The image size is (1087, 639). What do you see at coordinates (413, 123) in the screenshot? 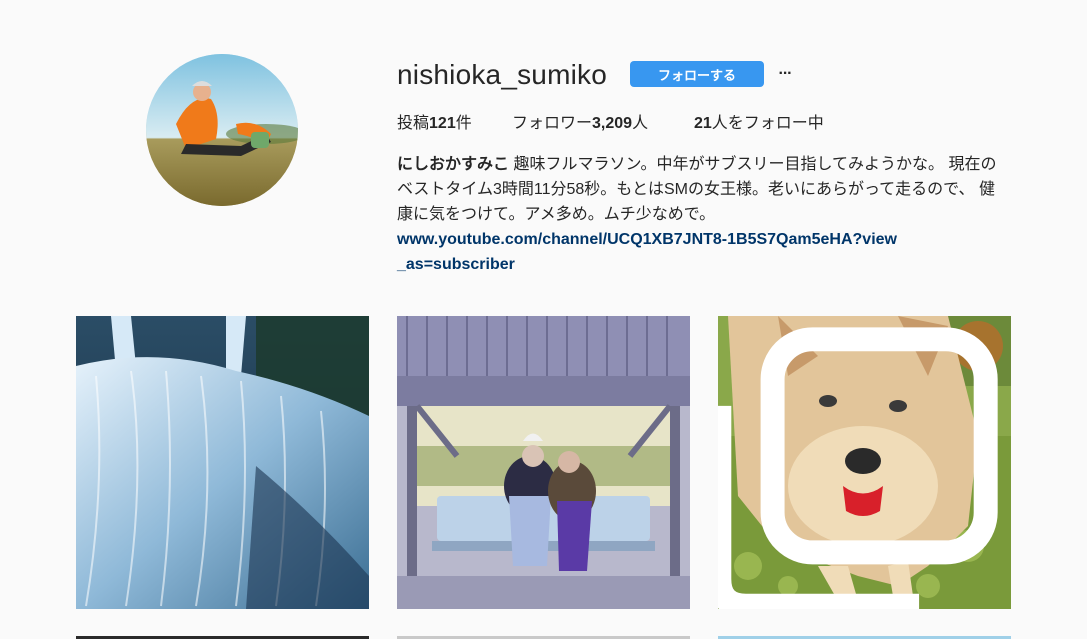
I see `posts-label: 投稿` at bounding box center [413, 123].